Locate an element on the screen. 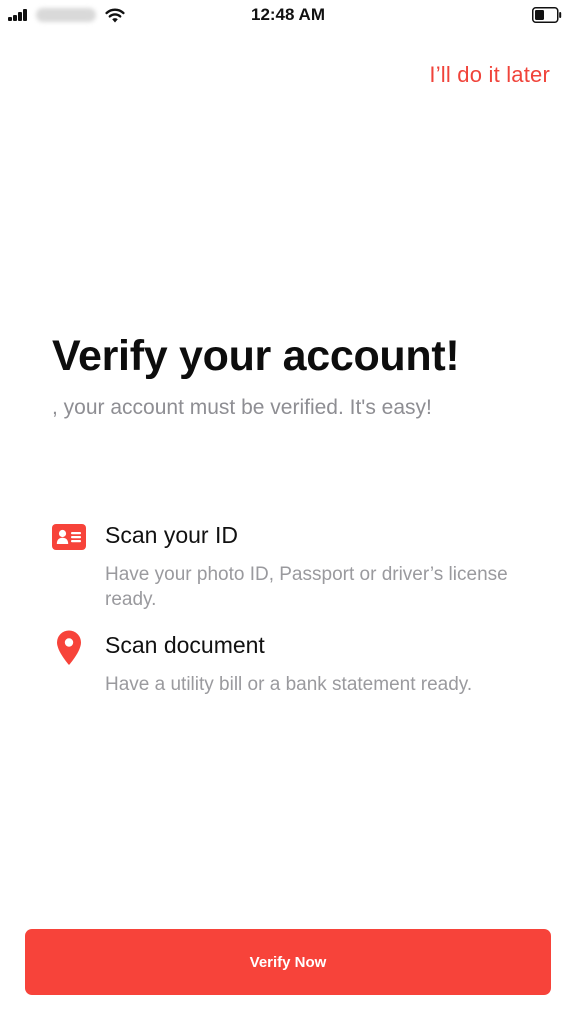  status-time: 12:48 AM is located at coordinates (287, 14).